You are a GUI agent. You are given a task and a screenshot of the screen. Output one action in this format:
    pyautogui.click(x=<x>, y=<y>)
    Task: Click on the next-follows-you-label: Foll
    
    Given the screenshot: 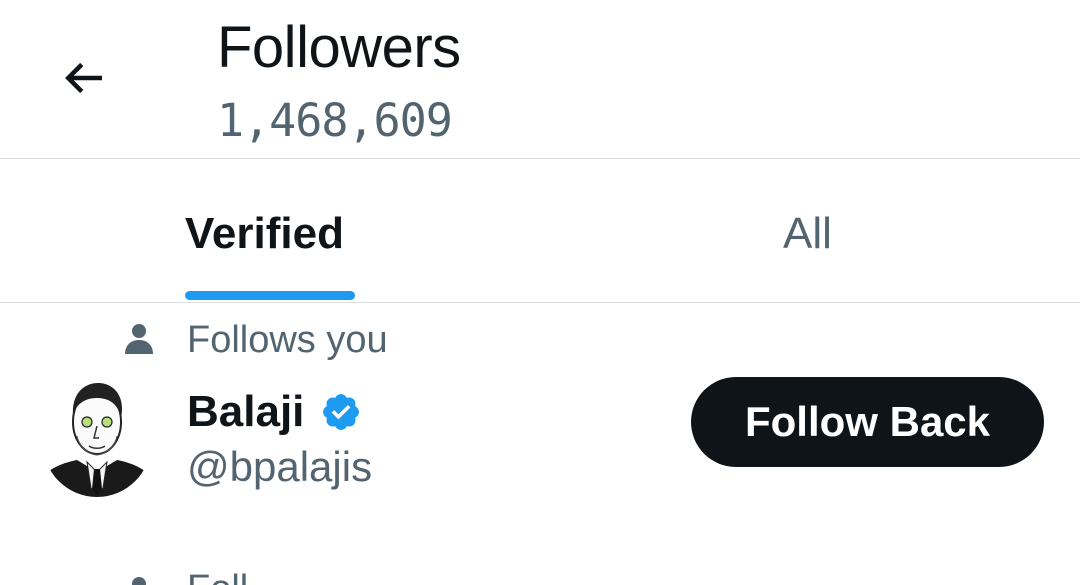 What is the action you would take?
    pyautogui.click(x=217, y=576)
    